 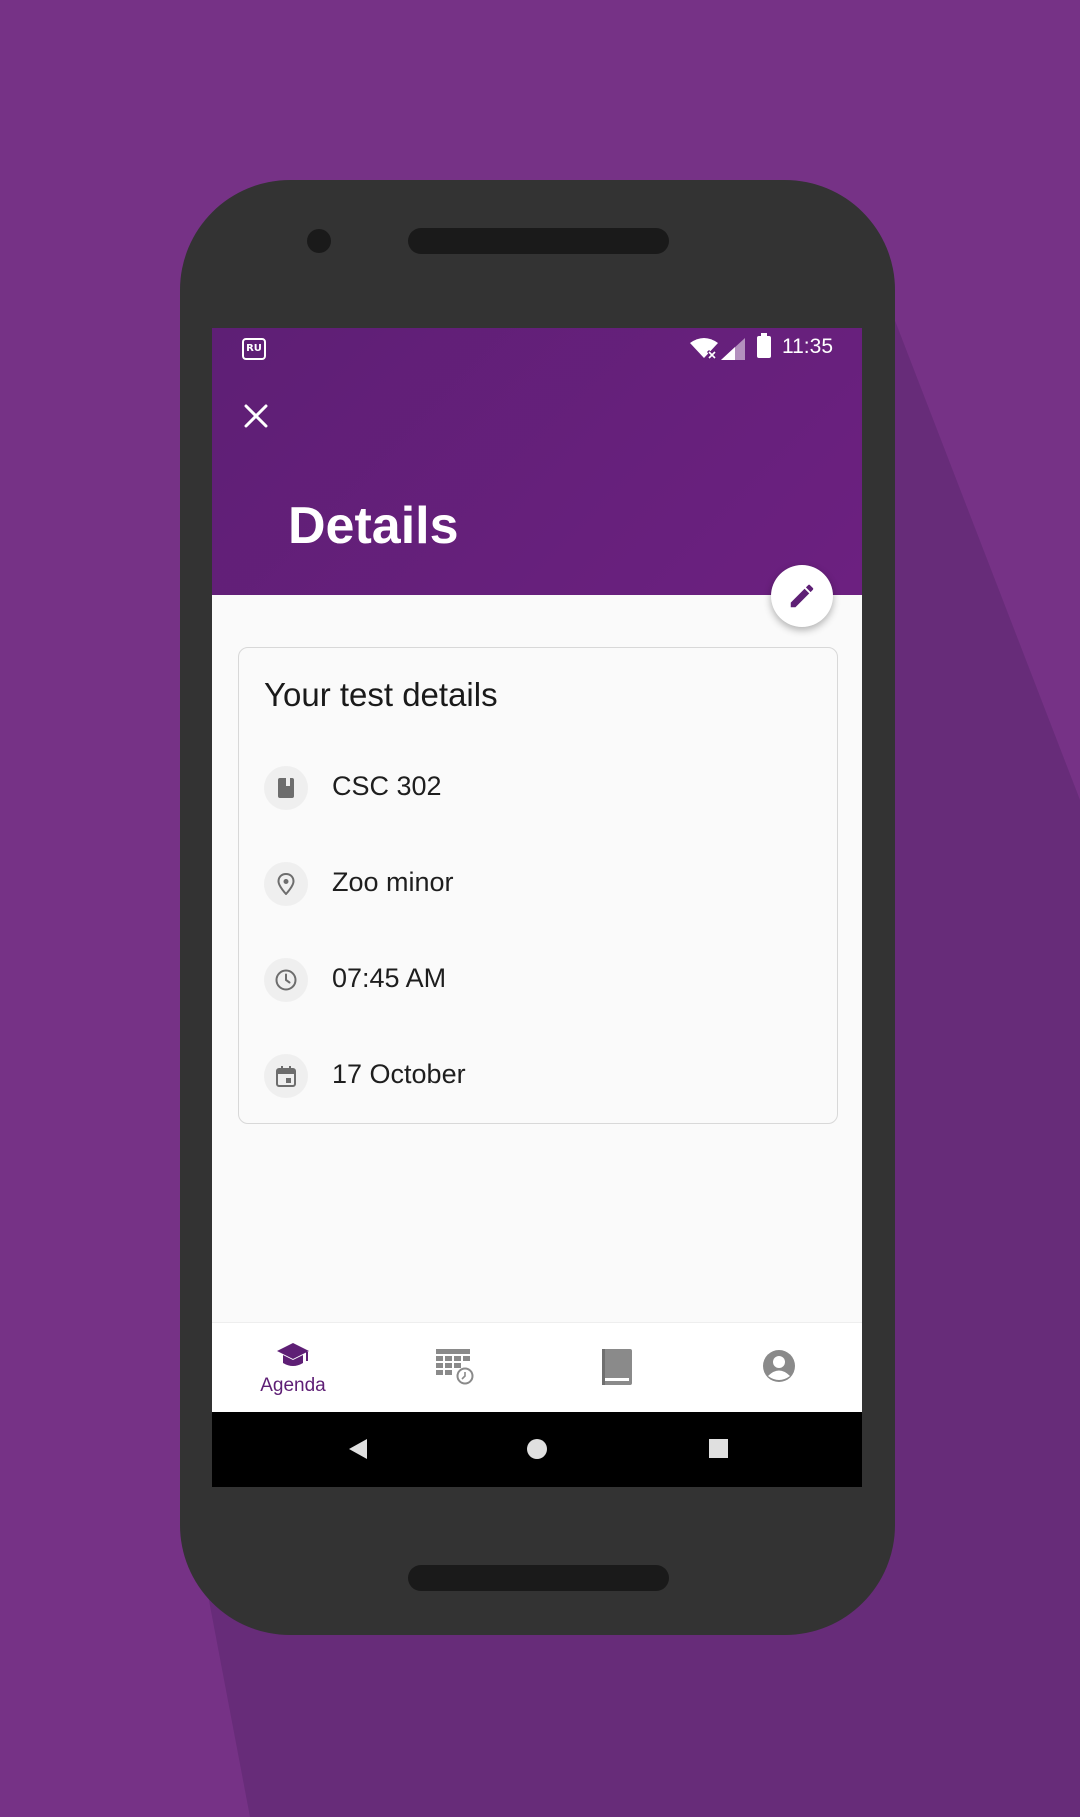 What do you see at coordinates (254, 349) in the screenshot?
I see `carrier-badge-icon: RU` at bounding box center [254, 349].